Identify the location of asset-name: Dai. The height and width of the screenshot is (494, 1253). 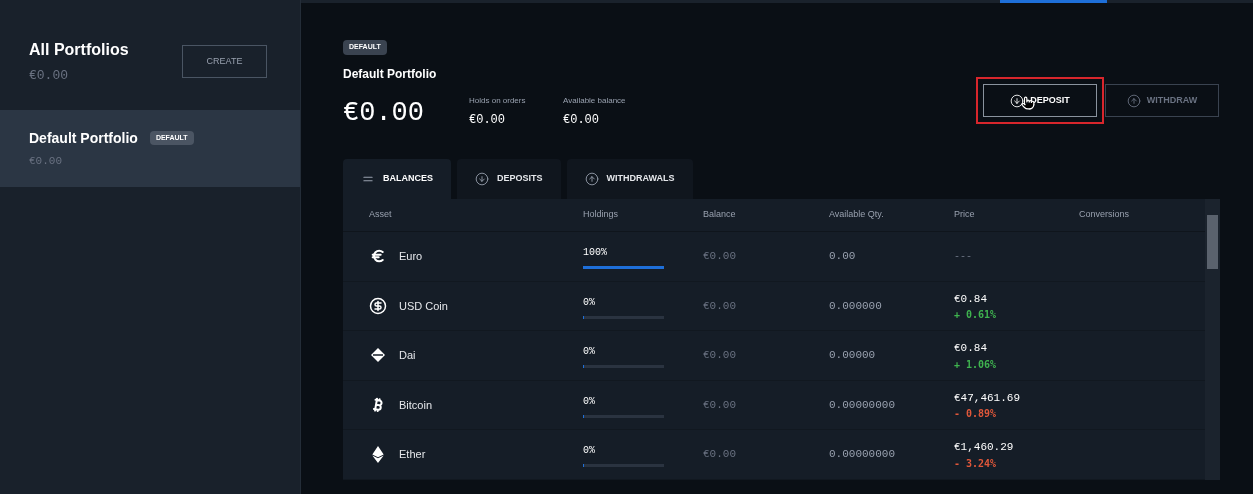
(407, 355).